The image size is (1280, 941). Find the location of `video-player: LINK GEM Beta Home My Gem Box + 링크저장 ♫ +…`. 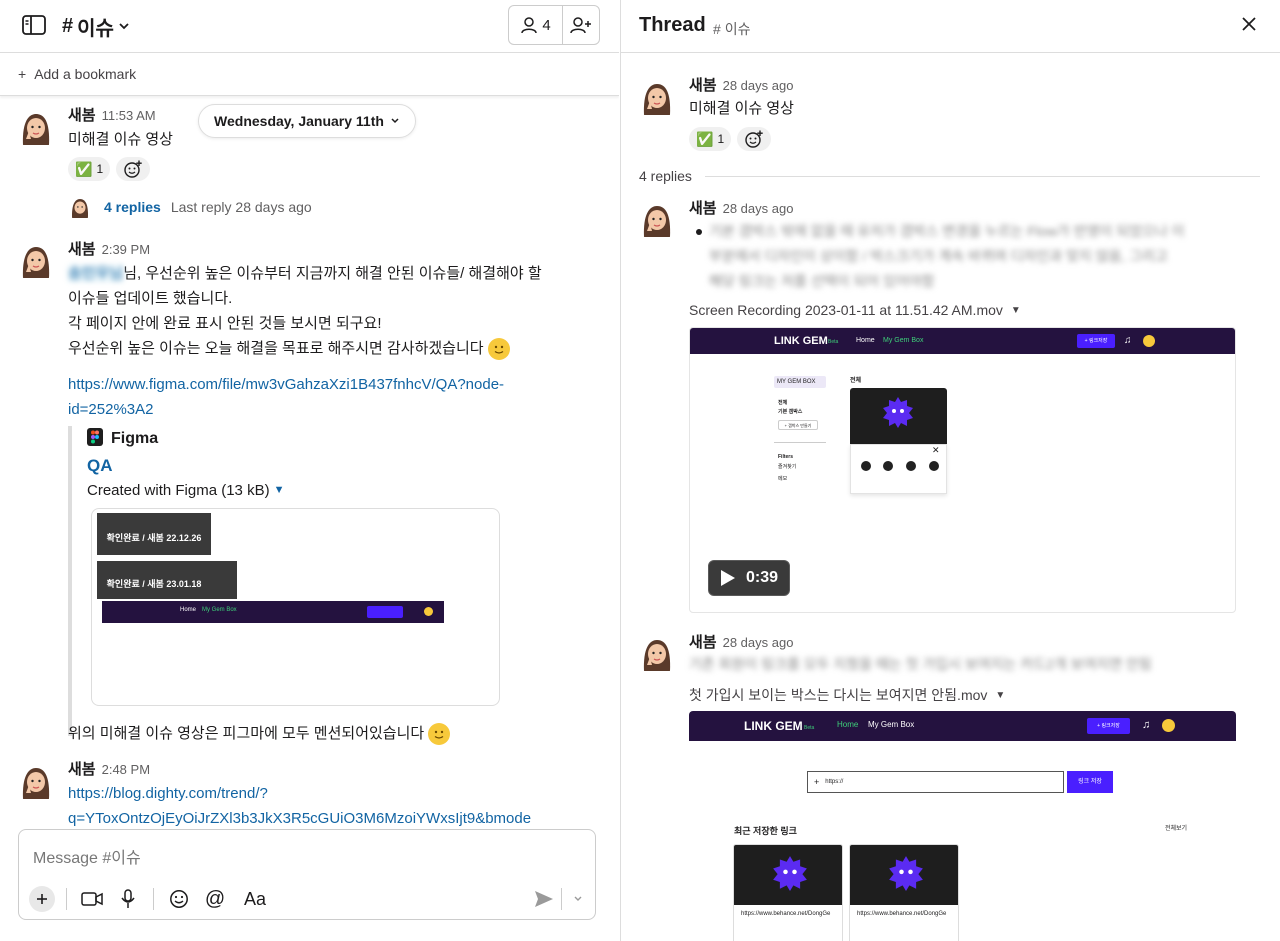

video-player: LINK GEM Beta Home My Gem Box + 링크저장 ♫ +… is located at coordinates (962, 826).